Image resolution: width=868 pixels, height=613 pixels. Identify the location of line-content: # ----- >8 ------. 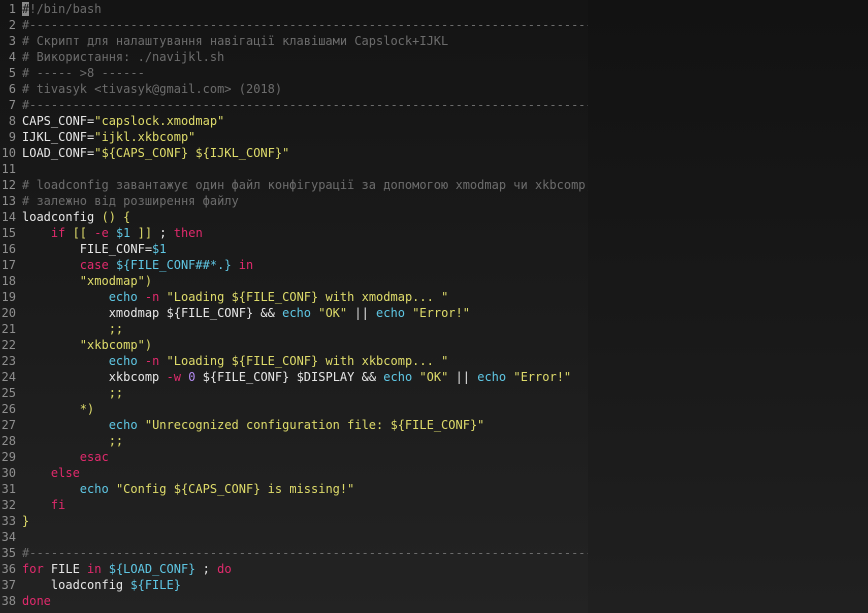
(83, 73).